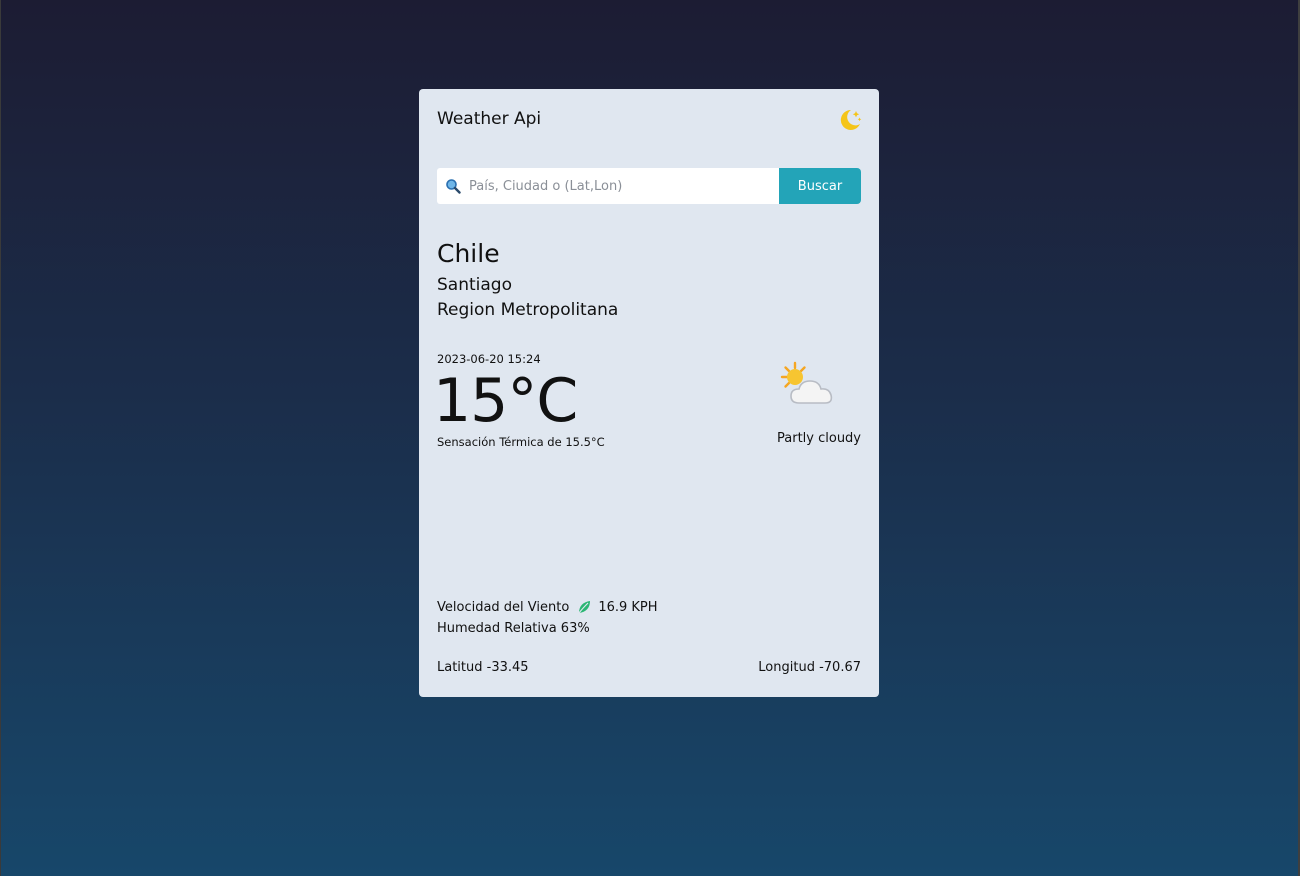 This screenshot has width=1300, height=876. Describe the element at coordinates (468, 253) in the screenshot. I see `country-name: Chile` at that location.